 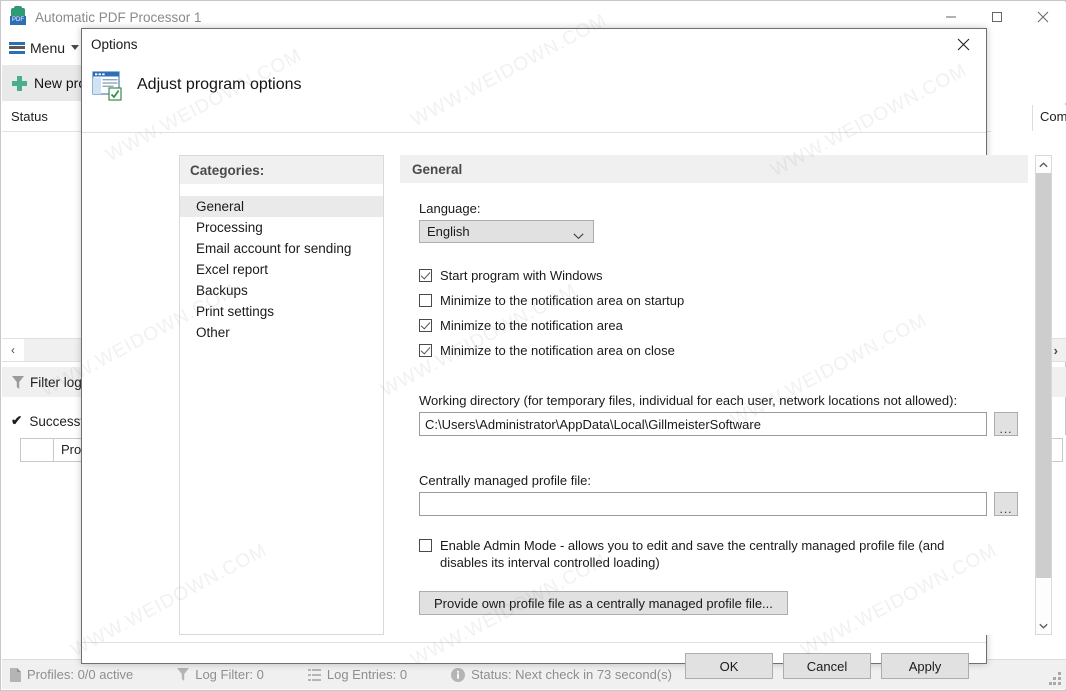 What do you see at coordinates (1053, 116) in the screenshot?
I see `column-header-comment: Com` at bounding box center [1053, 116].